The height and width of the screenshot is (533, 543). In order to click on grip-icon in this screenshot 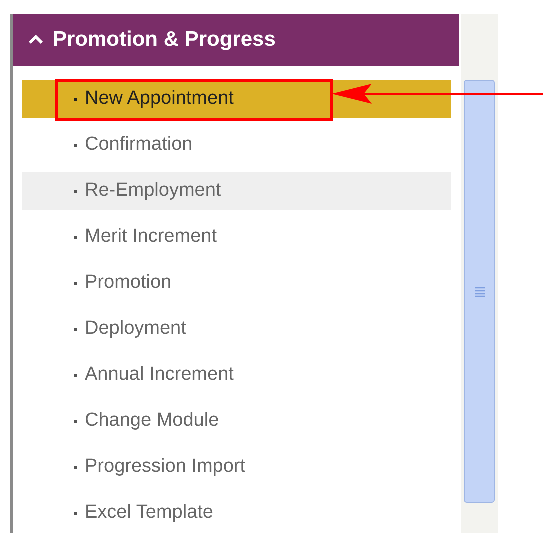, I will do `click(480, 291)`.